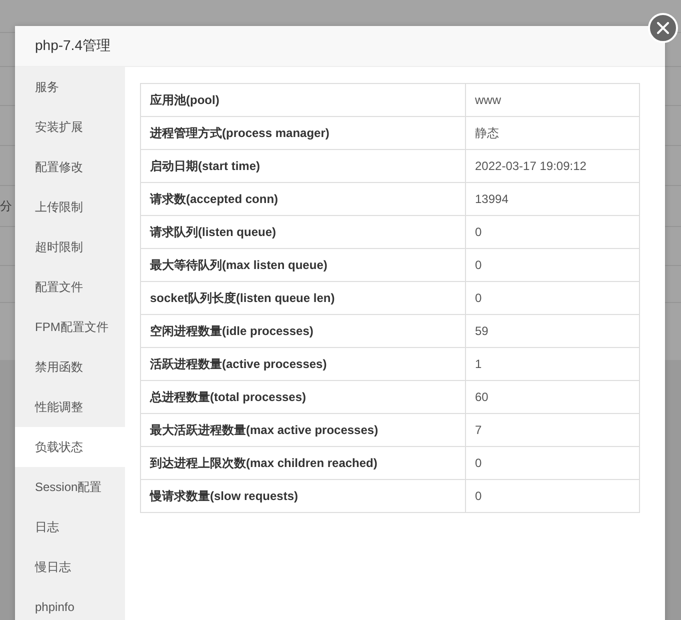  What do you see at coordinates (553, 133) in the screenshot?
I see `table-cell: 静态` at bounding box center [553, 133].